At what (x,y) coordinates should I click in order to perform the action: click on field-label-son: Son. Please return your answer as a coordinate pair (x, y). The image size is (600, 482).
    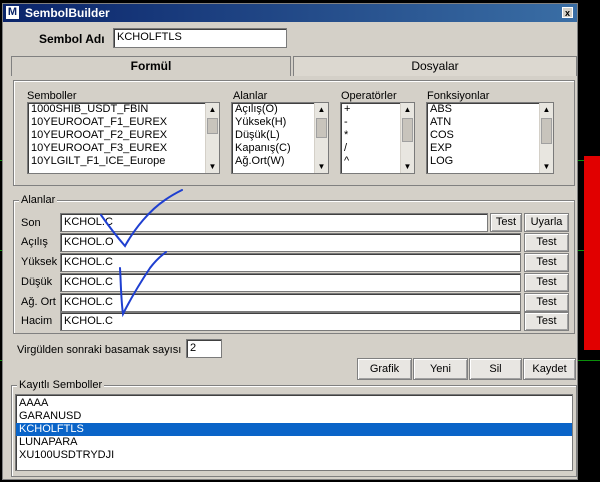
    Looking at the image, I should click on (31, 223).